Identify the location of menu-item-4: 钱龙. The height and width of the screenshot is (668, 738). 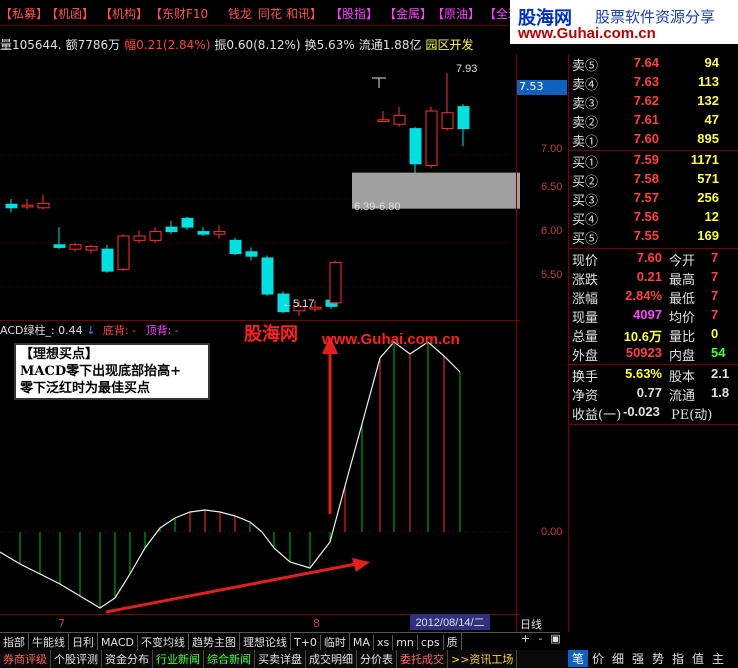
(240, 13).